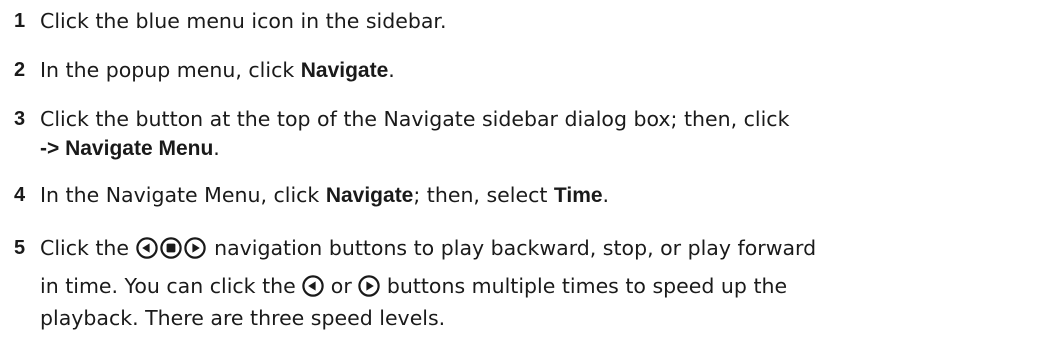 This screenshot has width=1040, height=364. What do you see at coordinates (170, 70) in the screenshot?
I see `text-run: In the popup menu, click` at bounding box center [170, 70].